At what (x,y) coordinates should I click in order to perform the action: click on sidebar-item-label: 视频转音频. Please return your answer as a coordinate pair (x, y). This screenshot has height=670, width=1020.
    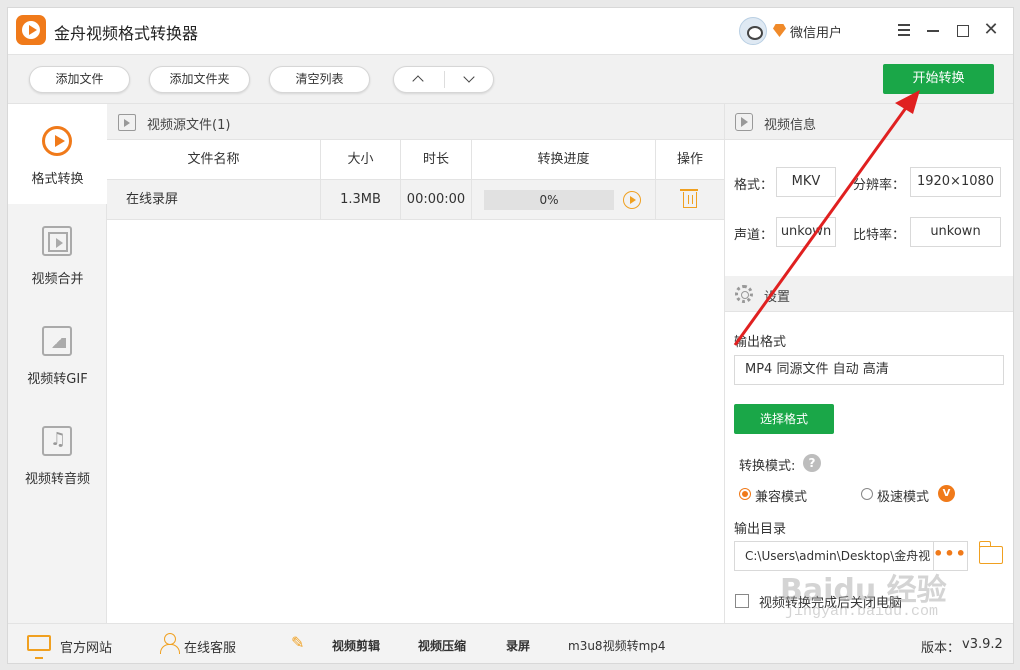
    Looking at the image, I should click on (57, 479).